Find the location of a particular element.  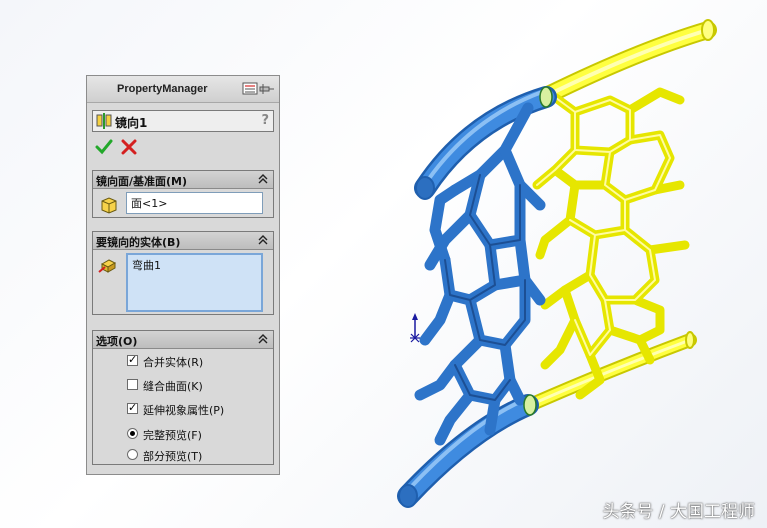

bodies-selection-list: 弯曲1 is located at coordinates (194, 282).